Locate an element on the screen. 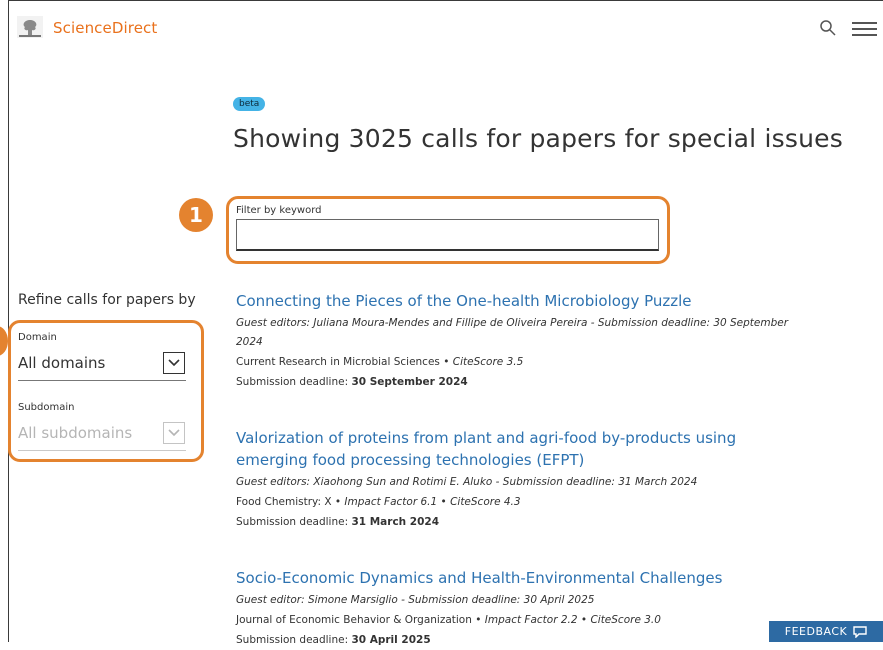 The height and width of the screenshot is (650, 883). brand-name: ScienceDirect is located at coordinates (105, 28).